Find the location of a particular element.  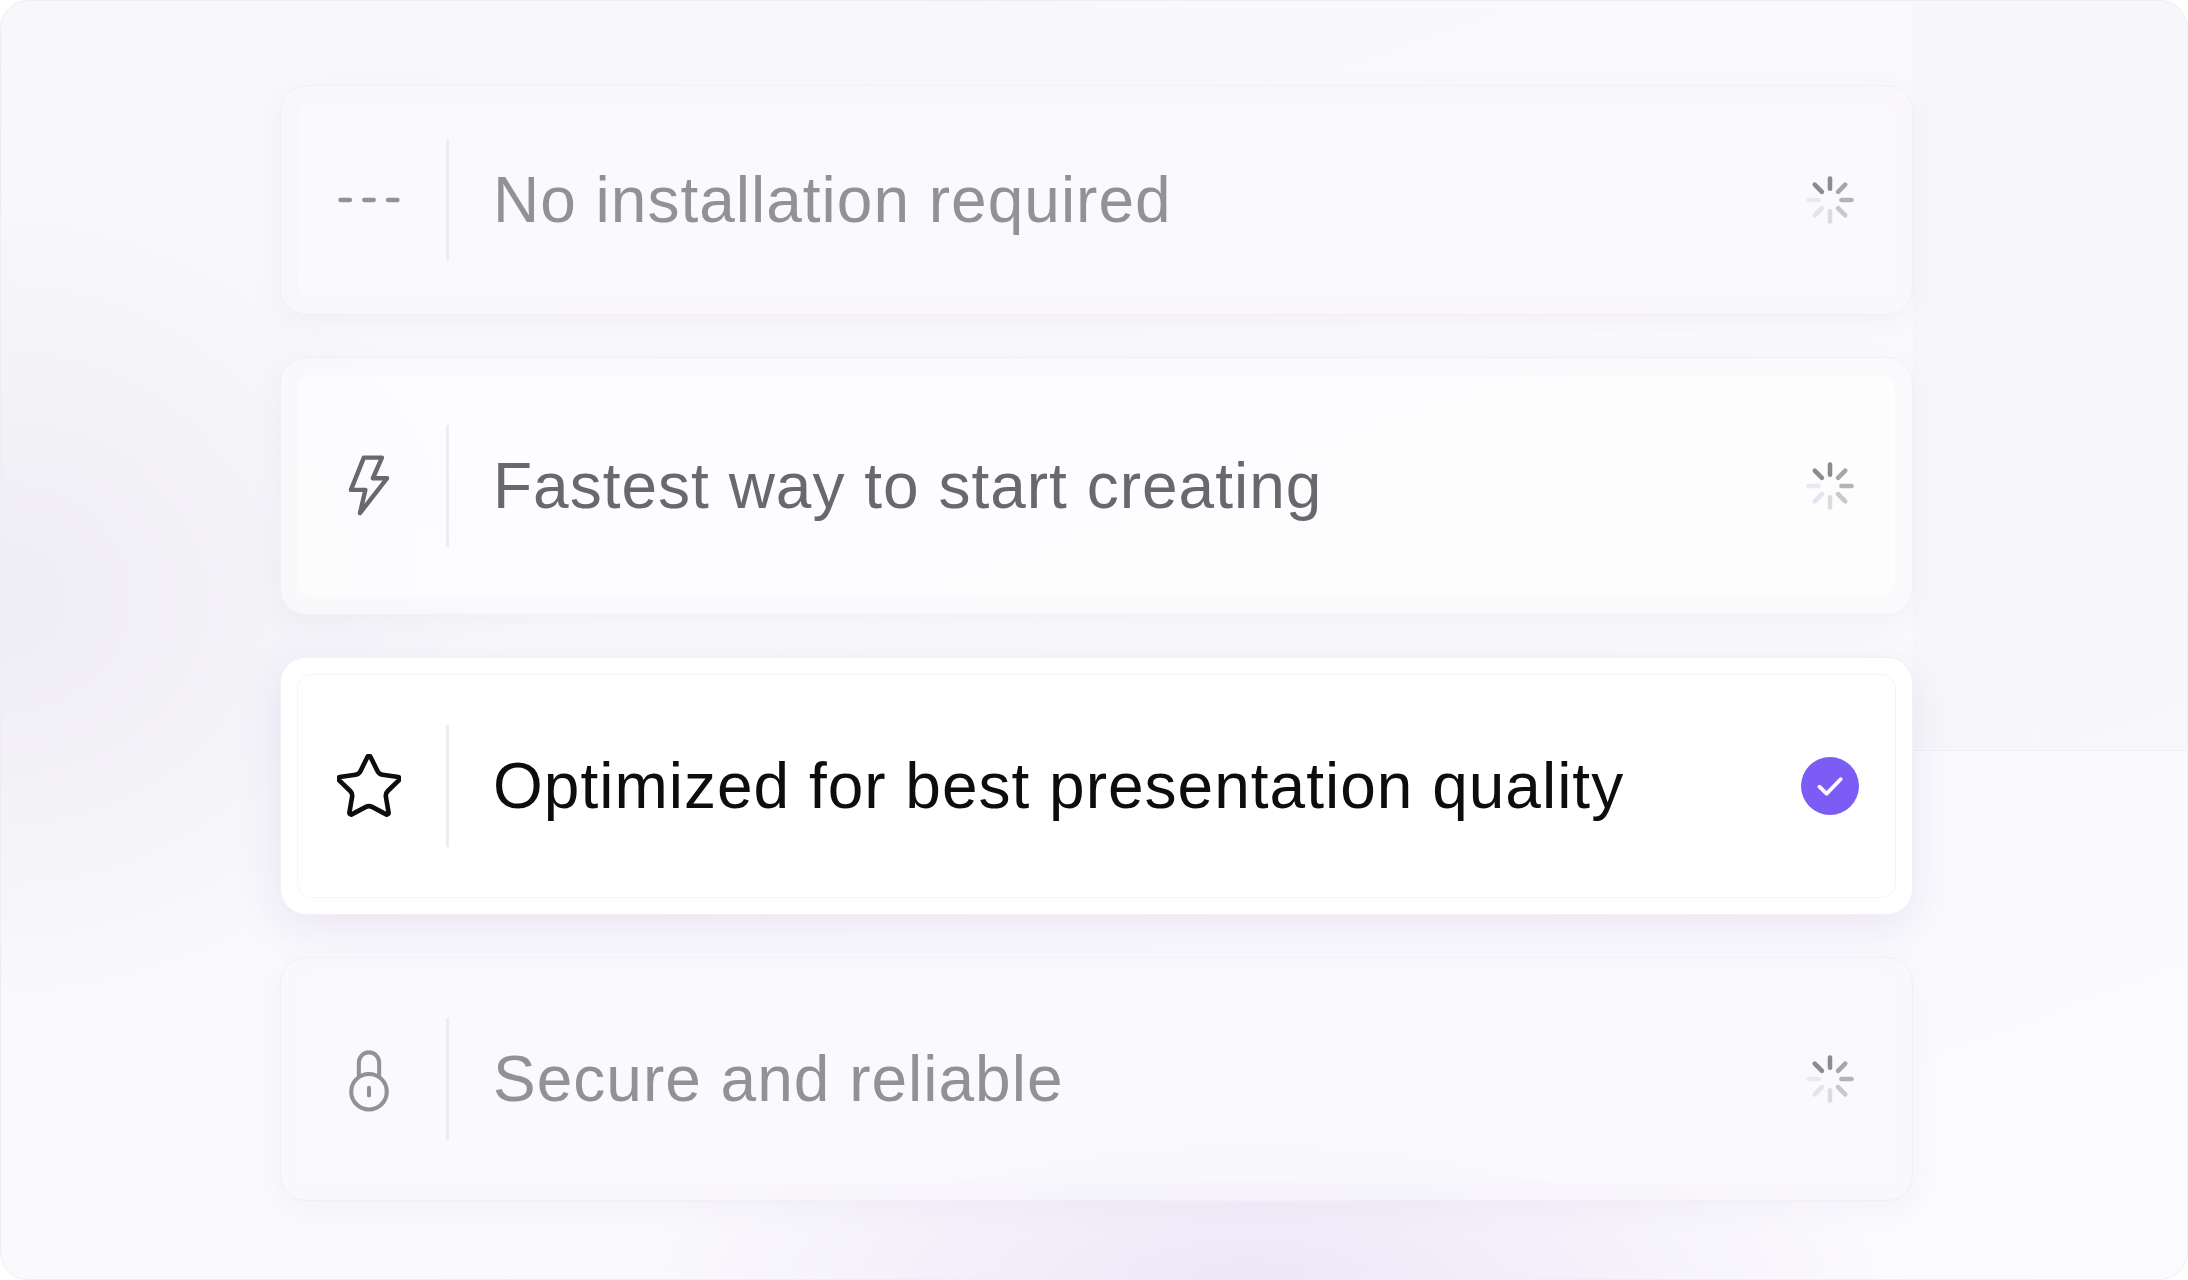

feature-label: Fastest way to start creating is located at coordinates (908, 486).